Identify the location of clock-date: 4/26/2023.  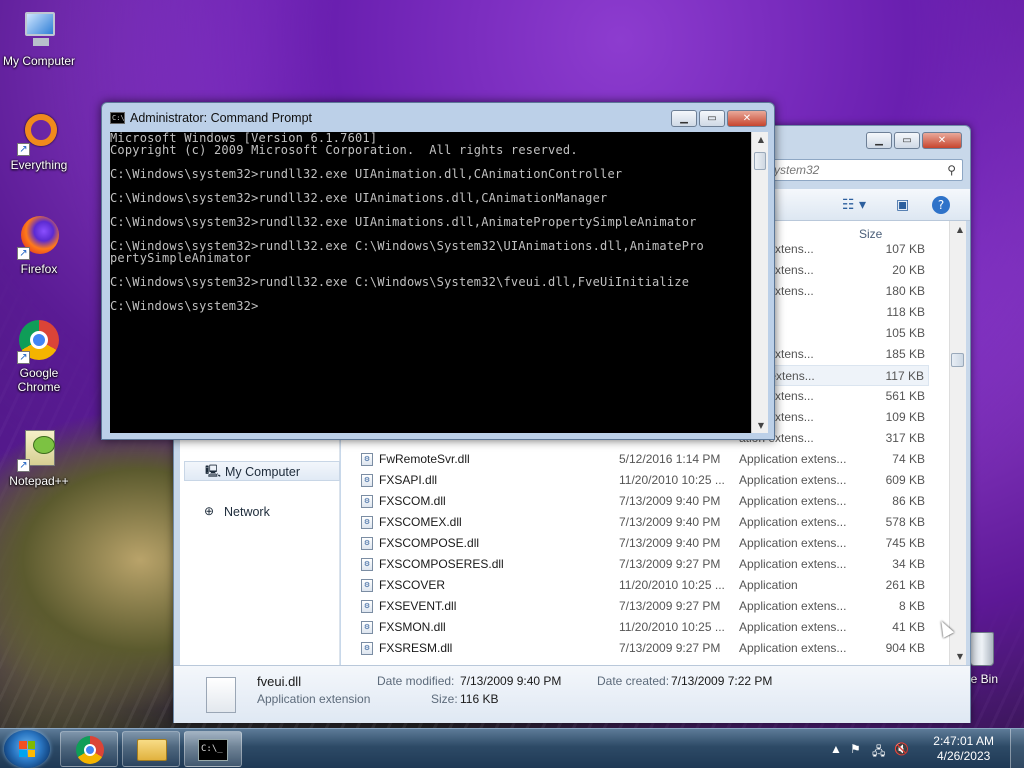
(963, 756).